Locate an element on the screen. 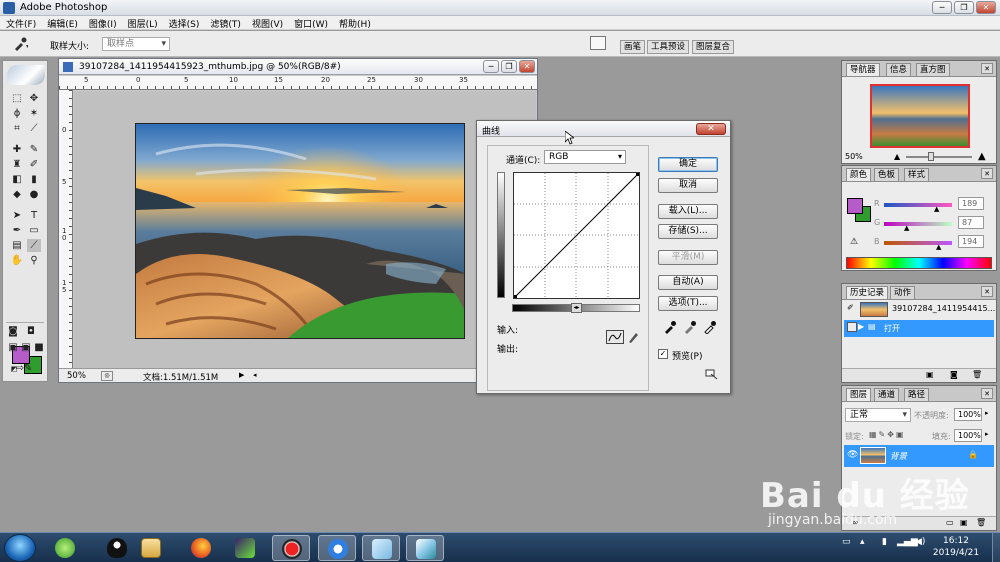  menu-image: 图像(I) is located at coordinates (102, 23).